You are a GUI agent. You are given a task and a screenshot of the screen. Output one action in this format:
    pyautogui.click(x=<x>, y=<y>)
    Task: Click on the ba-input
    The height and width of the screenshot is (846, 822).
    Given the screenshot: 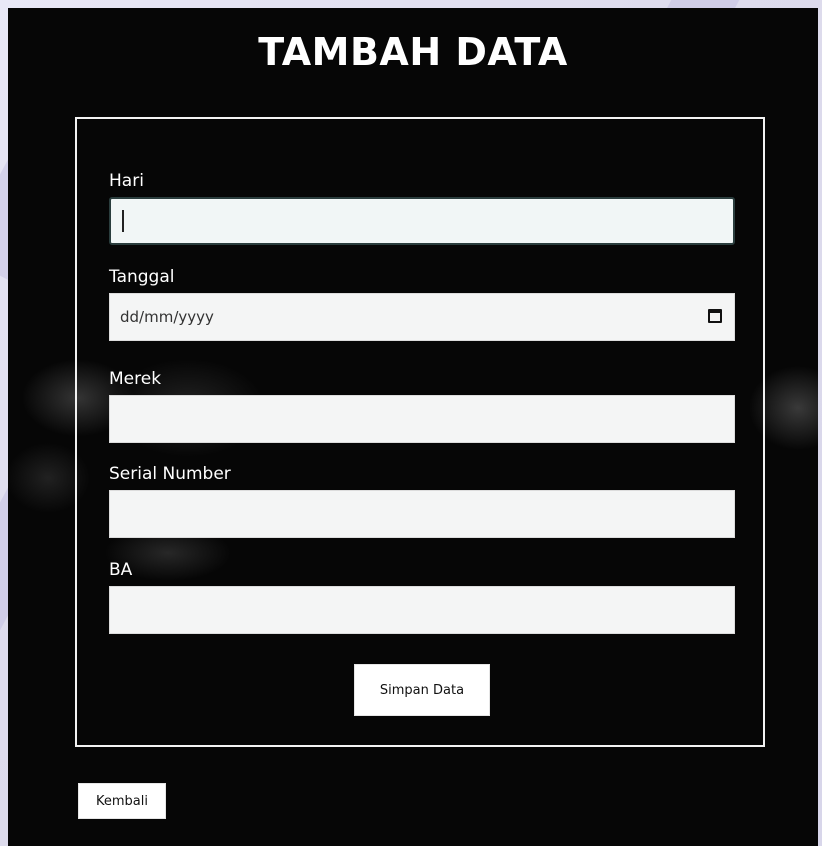 What is the action you would take?
    pyautogui.click(x=422, y=610)
    